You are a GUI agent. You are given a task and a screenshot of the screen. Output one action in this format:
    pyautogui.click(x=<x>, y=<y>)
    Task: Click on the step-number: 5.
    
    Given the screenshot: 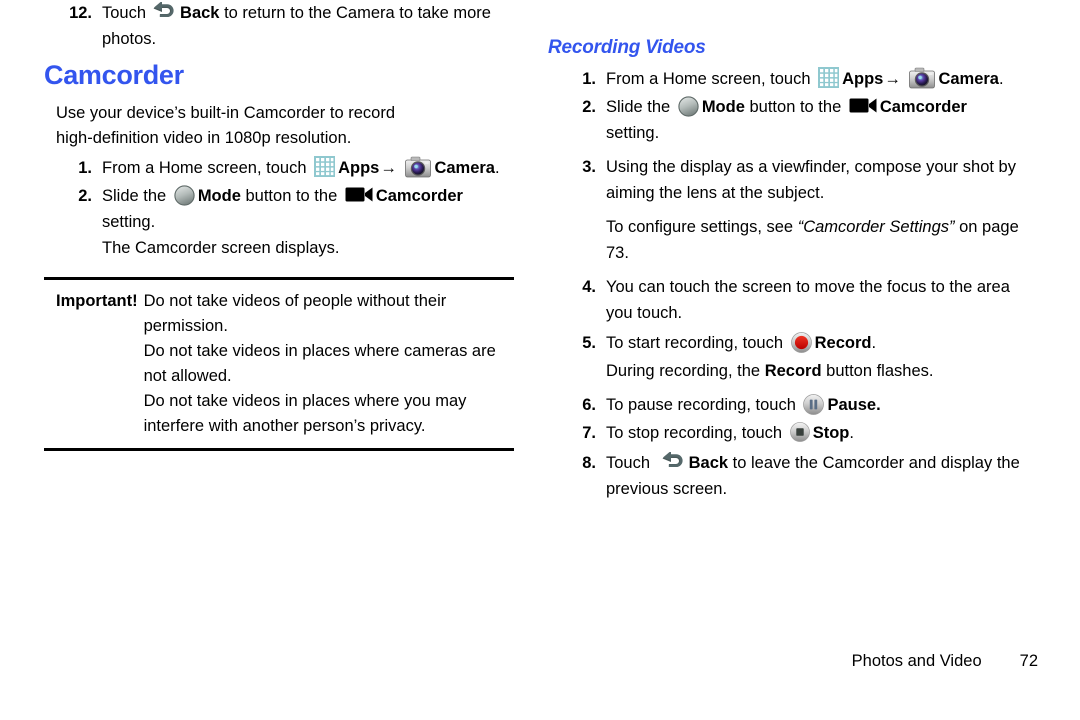 What is the action you would take?
    pyautogui.click(x=589, y=342)
    